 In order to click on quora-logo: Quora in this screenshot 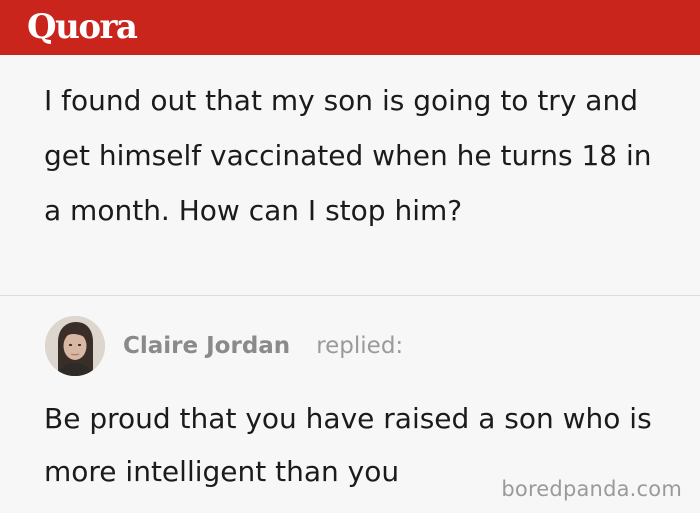, I will do `click(82, 27)`.